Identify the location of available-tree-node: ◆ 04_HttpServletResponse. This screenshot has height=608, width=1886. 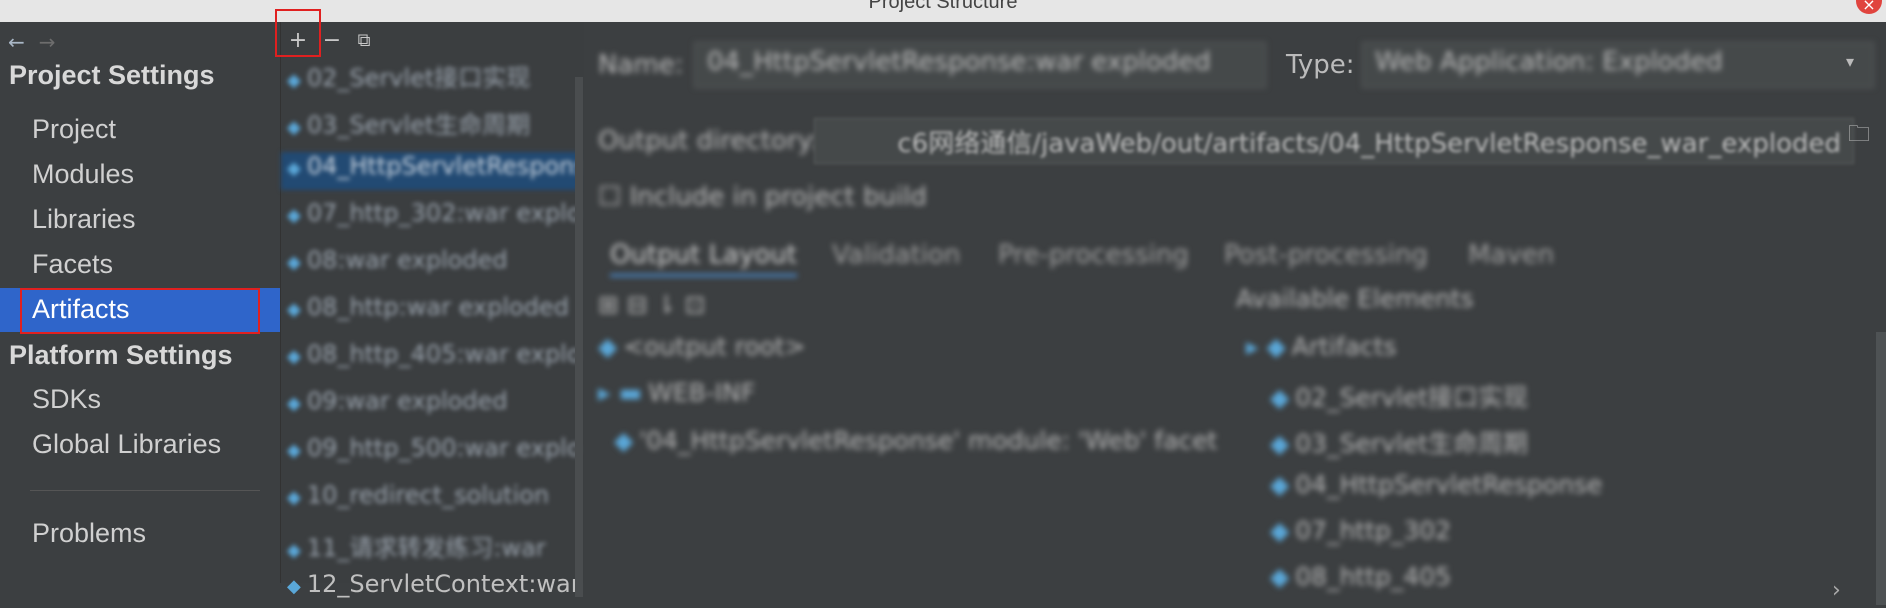
(1436, 484).